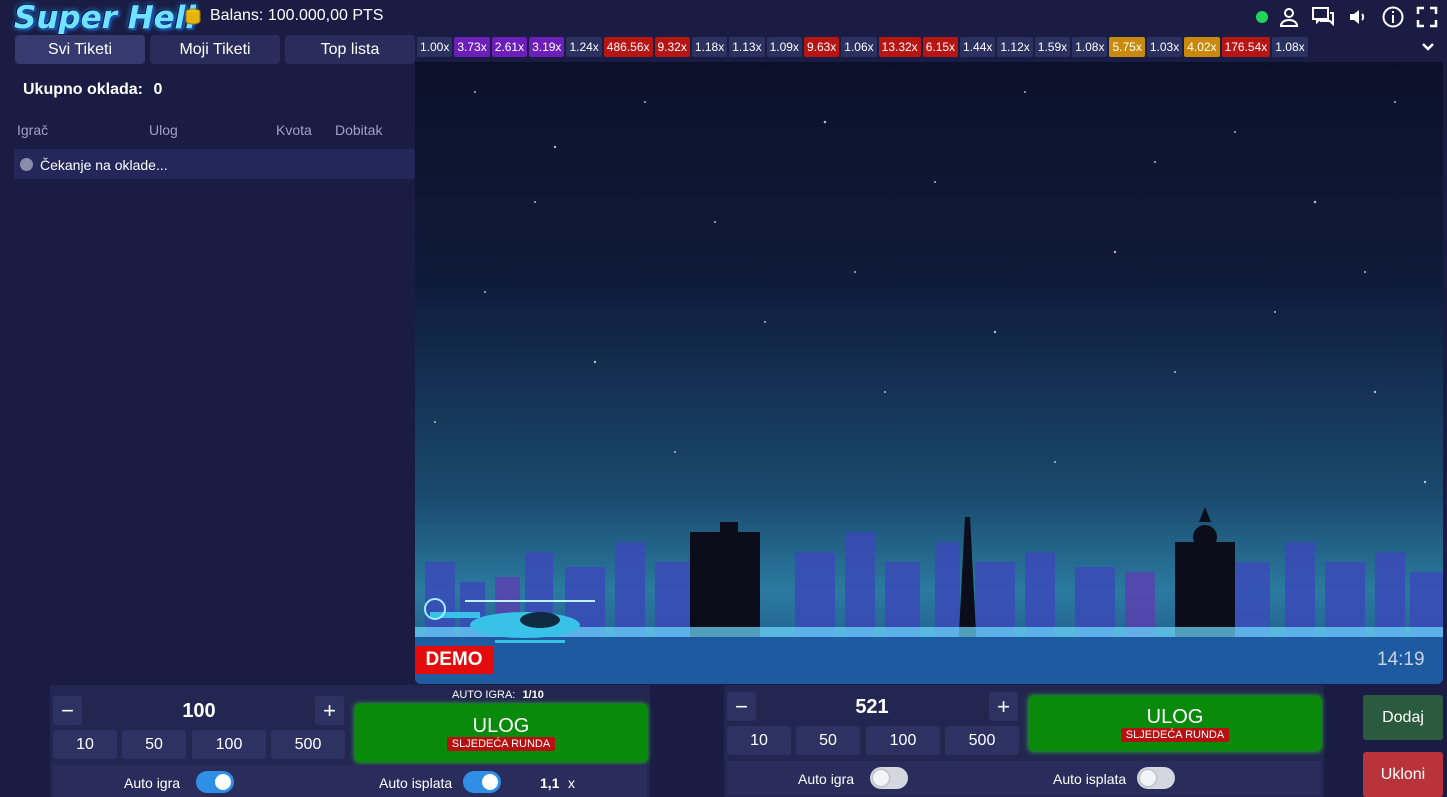  I want to click on multiplier-chip: 1.24x, so click(584, 47).